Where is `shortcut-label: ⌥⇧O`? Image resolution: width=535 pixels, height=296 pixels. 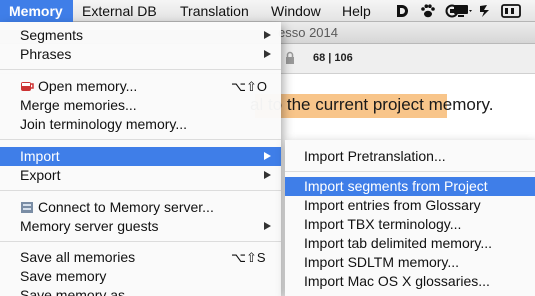
shortcut-label: ⌥⇧O is located at coordinates (249, 86).